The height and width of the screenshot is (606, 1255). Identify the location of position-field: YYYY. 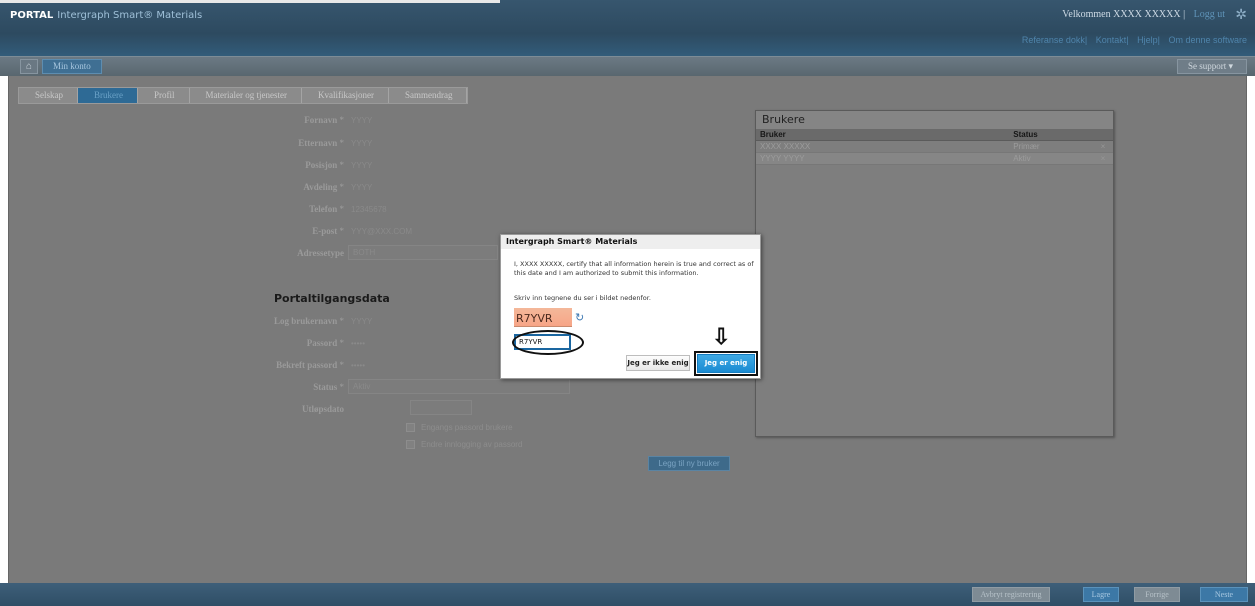
(361, 165).